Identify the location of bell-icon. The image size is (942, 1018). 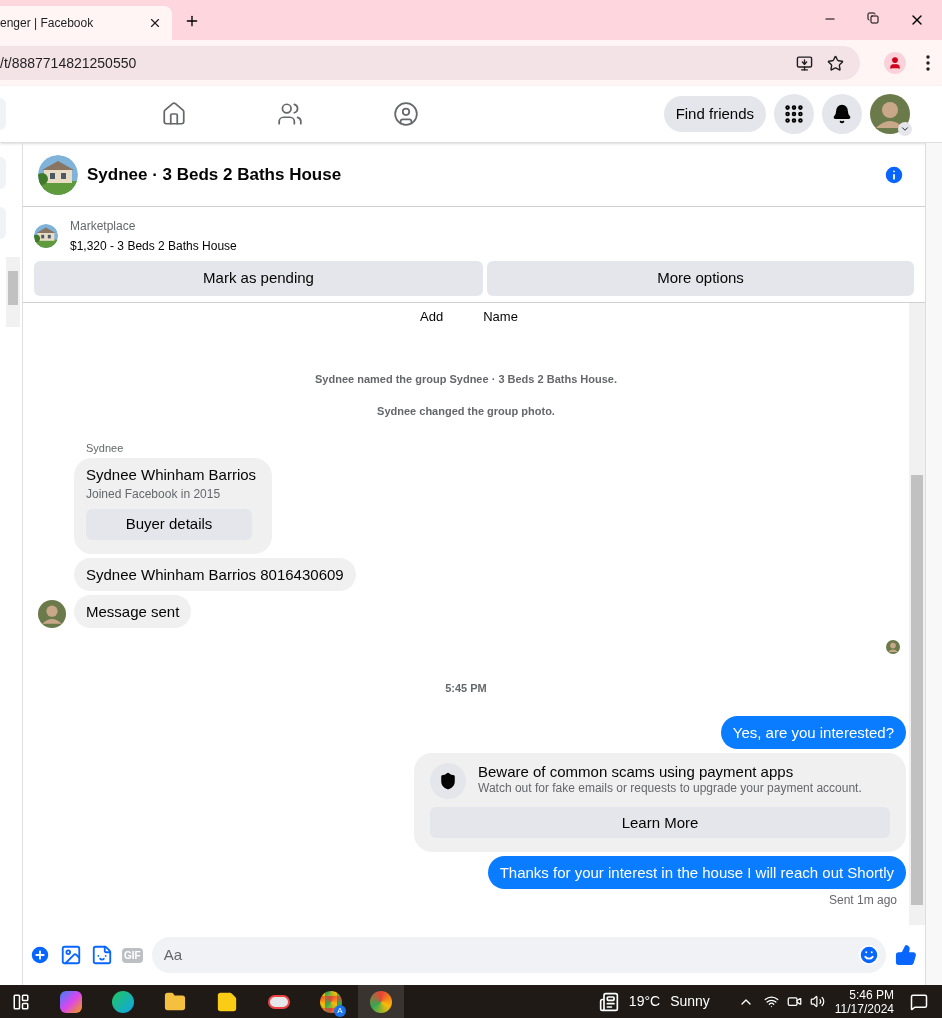
(842, 114).